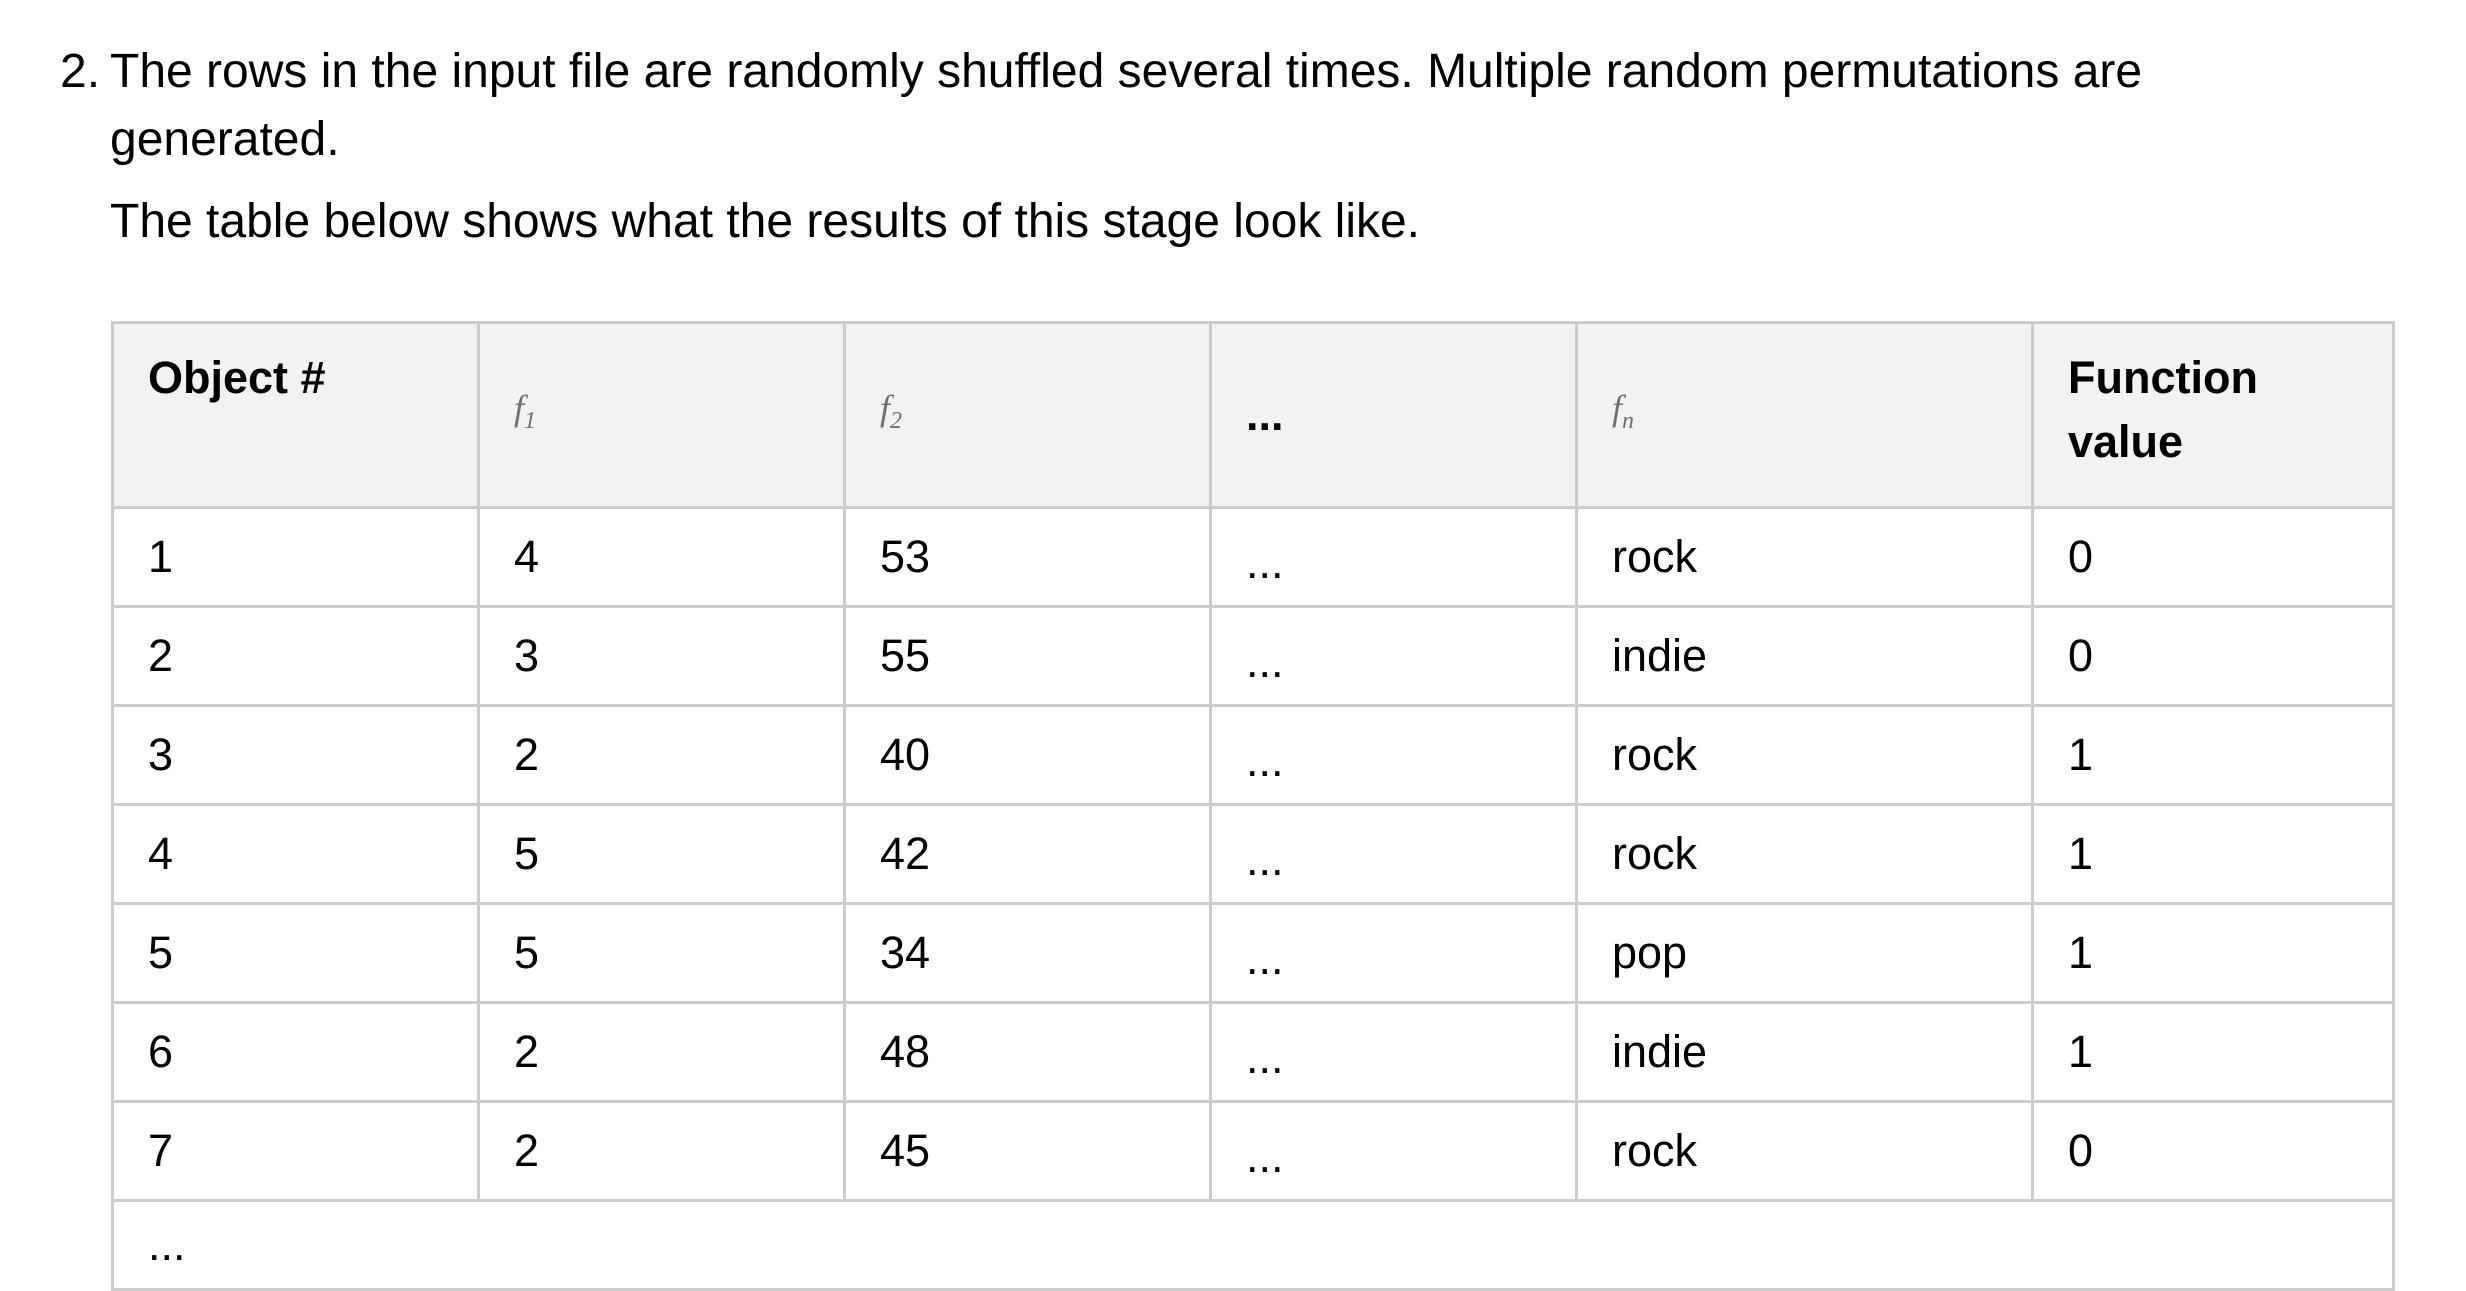 The height and width of the screenshot is (1291, 2466). I want to click on table-row: 2 3 55 ... indie 0, so click(1253, 656).